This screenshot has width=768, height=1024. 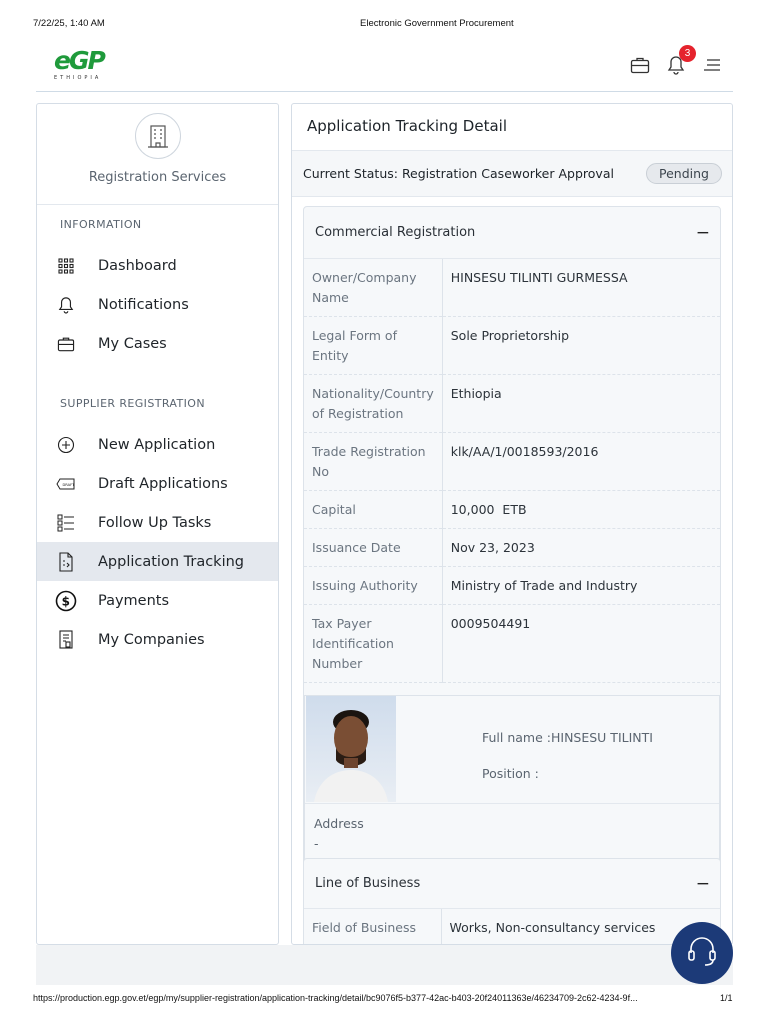 What do you see at coordinates (143, 304) in the screenshot?
I see `sidebar-item-label: Notifications` at bounding box center [143, 304].